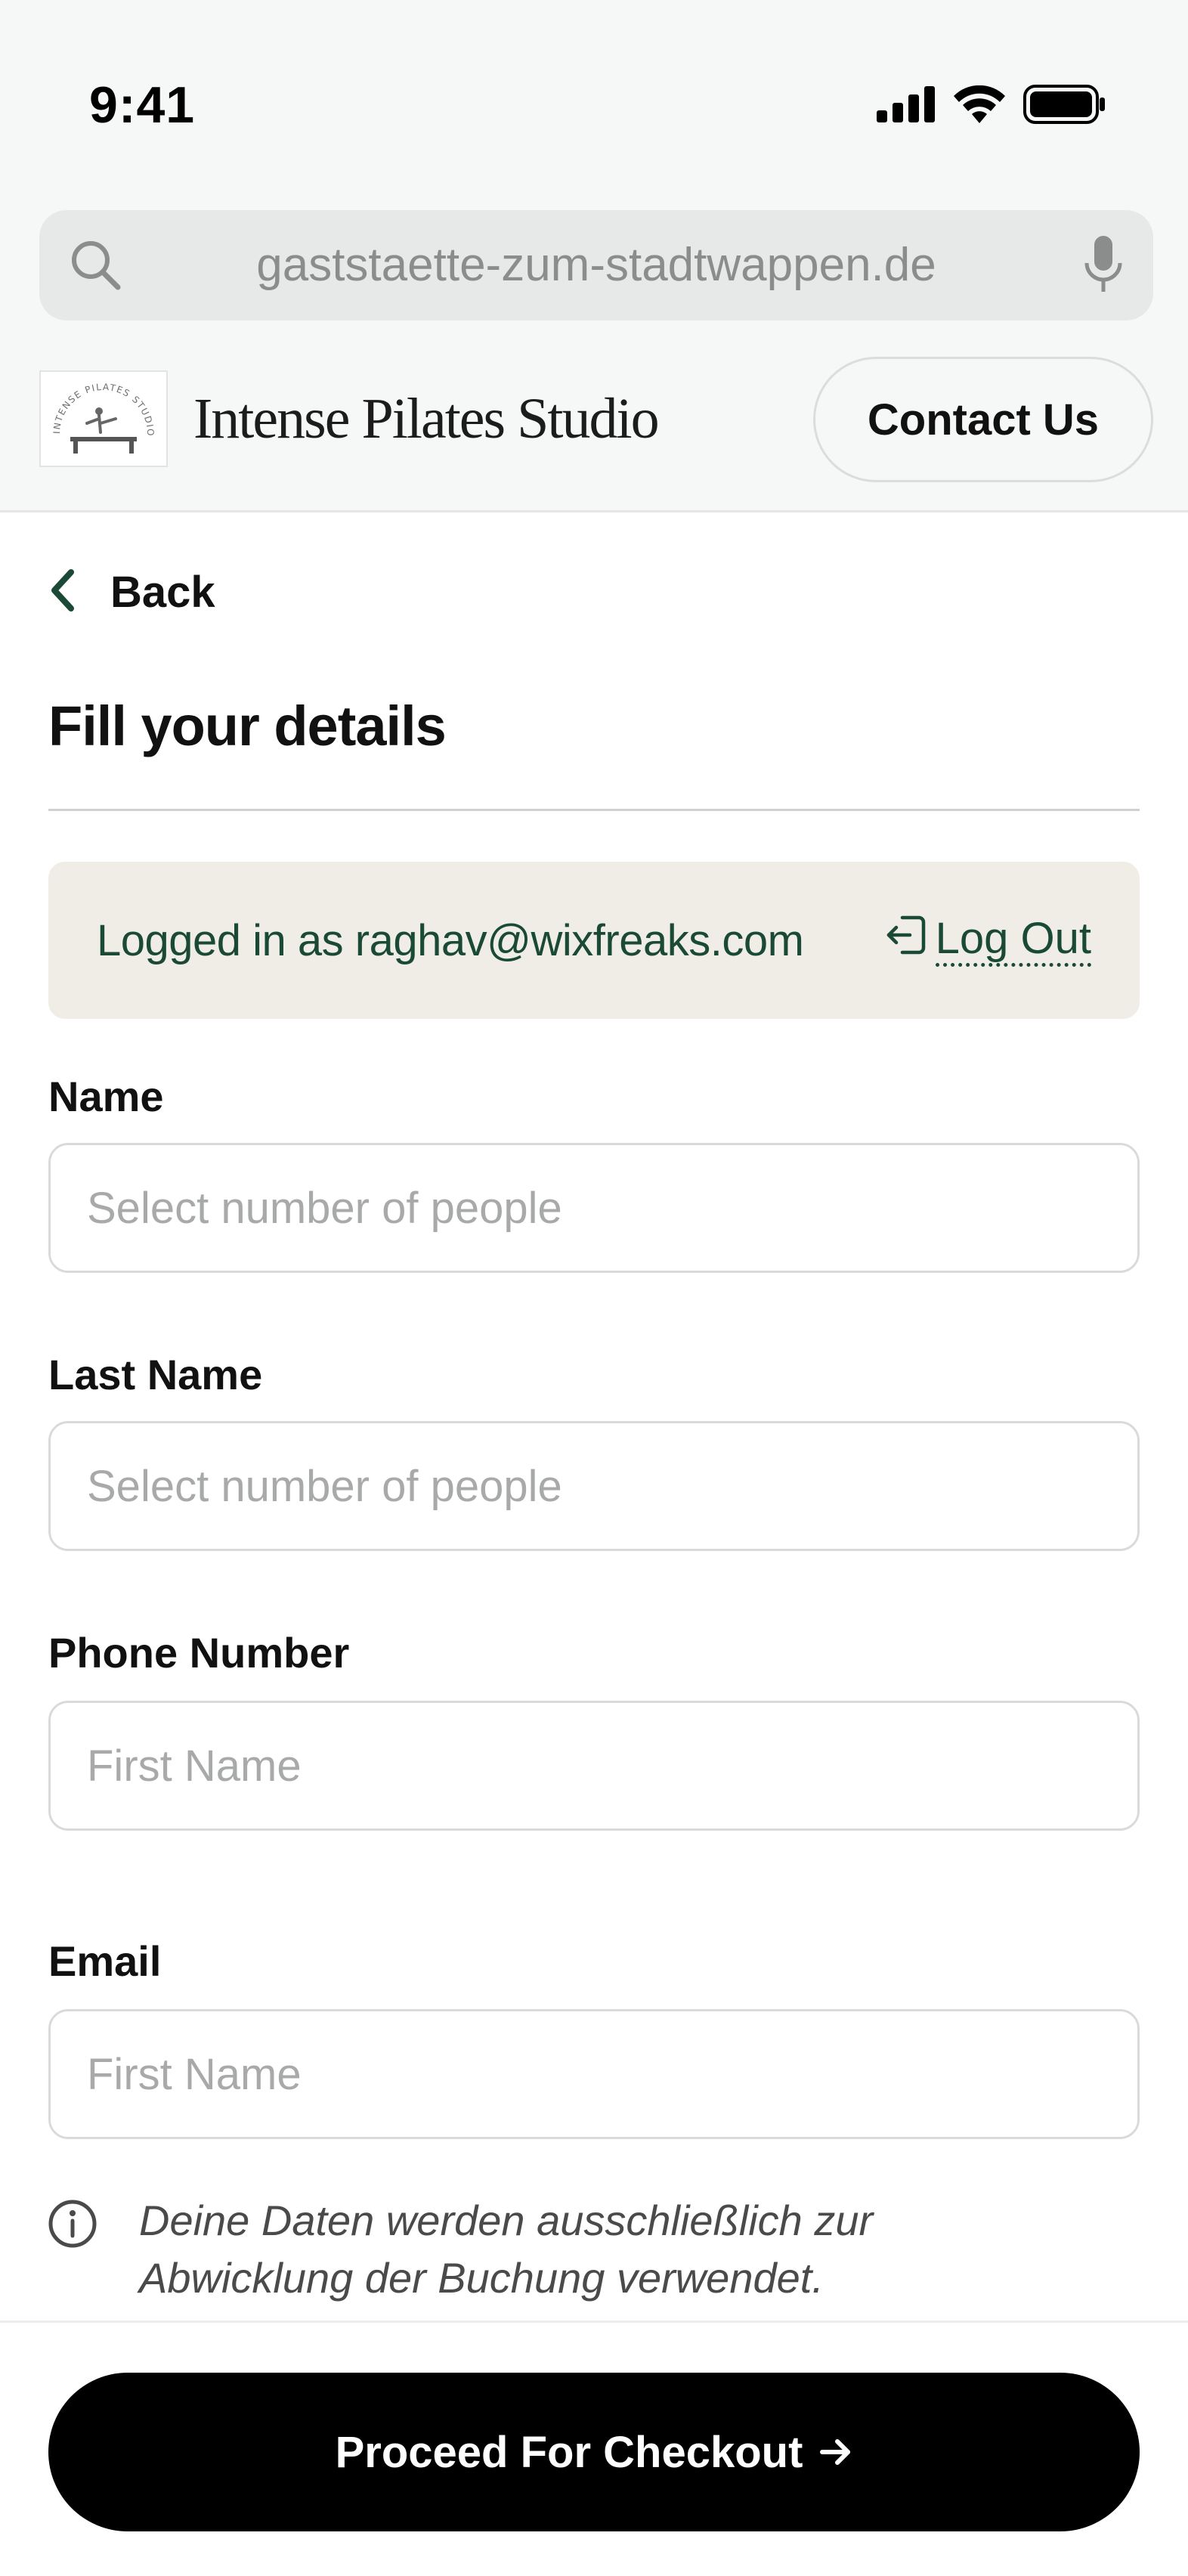 The width and height of the screenshot is (1188, 2576). What do you see at coordinates (1013, 940) in the screenshot?
I see `logout-label: Log Out` at bounding box center [1013, 940].